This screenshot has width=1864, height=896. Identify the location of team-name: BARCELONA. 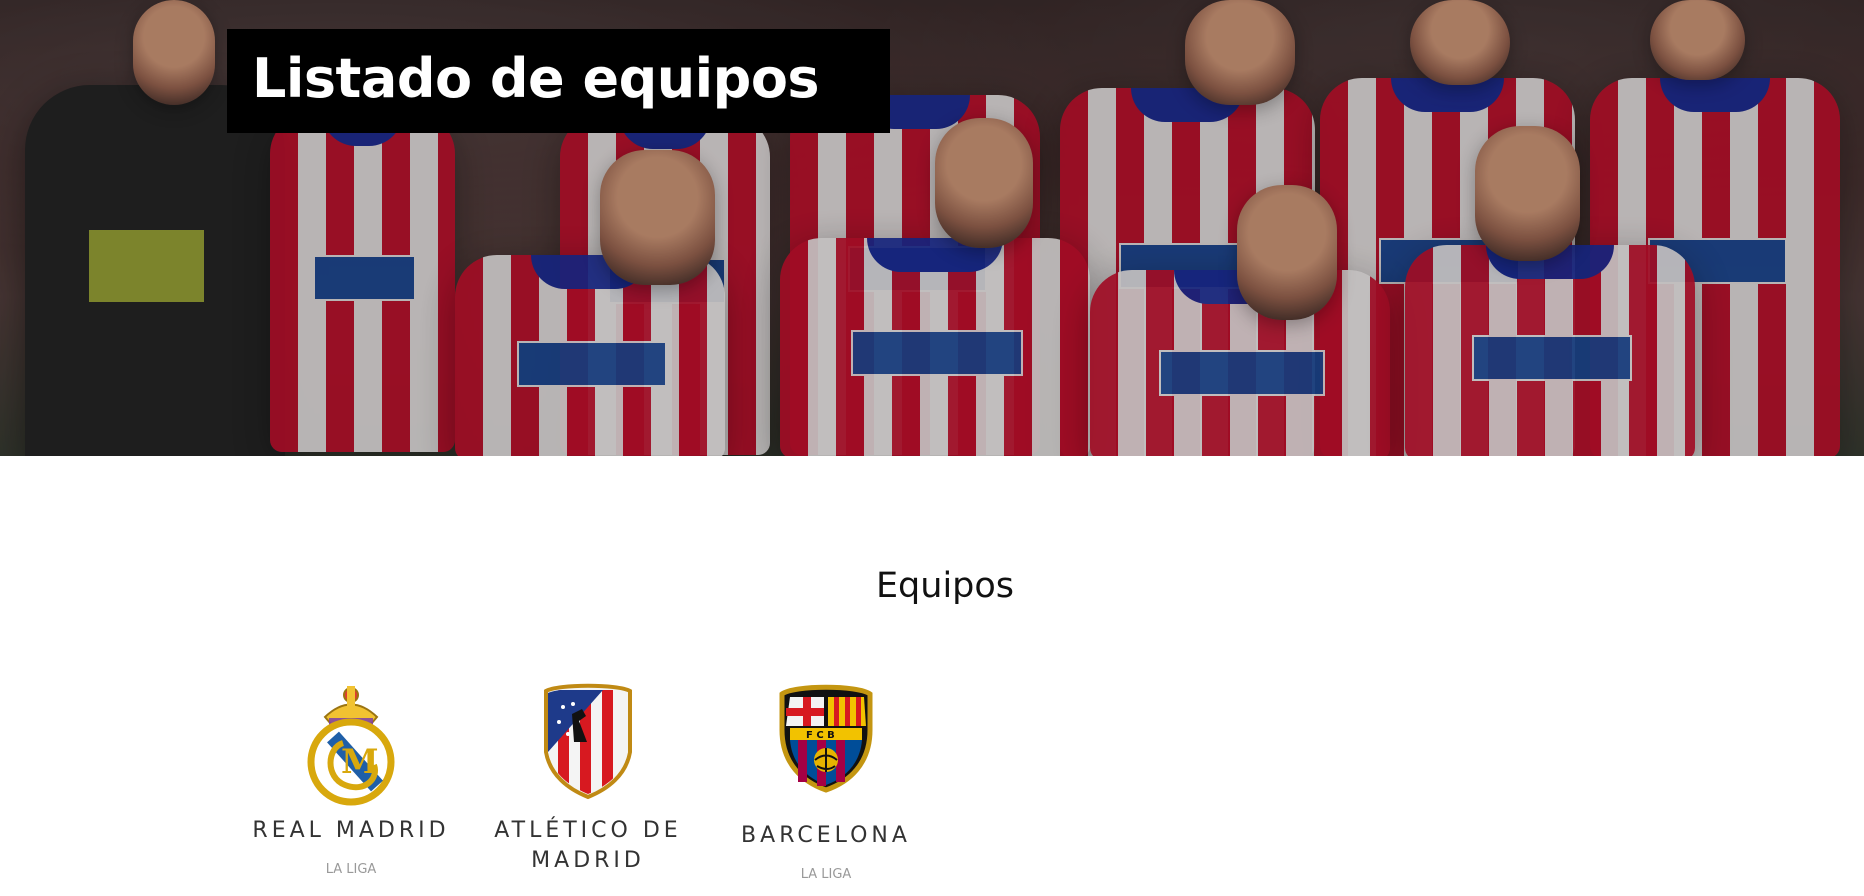
(826, 835).